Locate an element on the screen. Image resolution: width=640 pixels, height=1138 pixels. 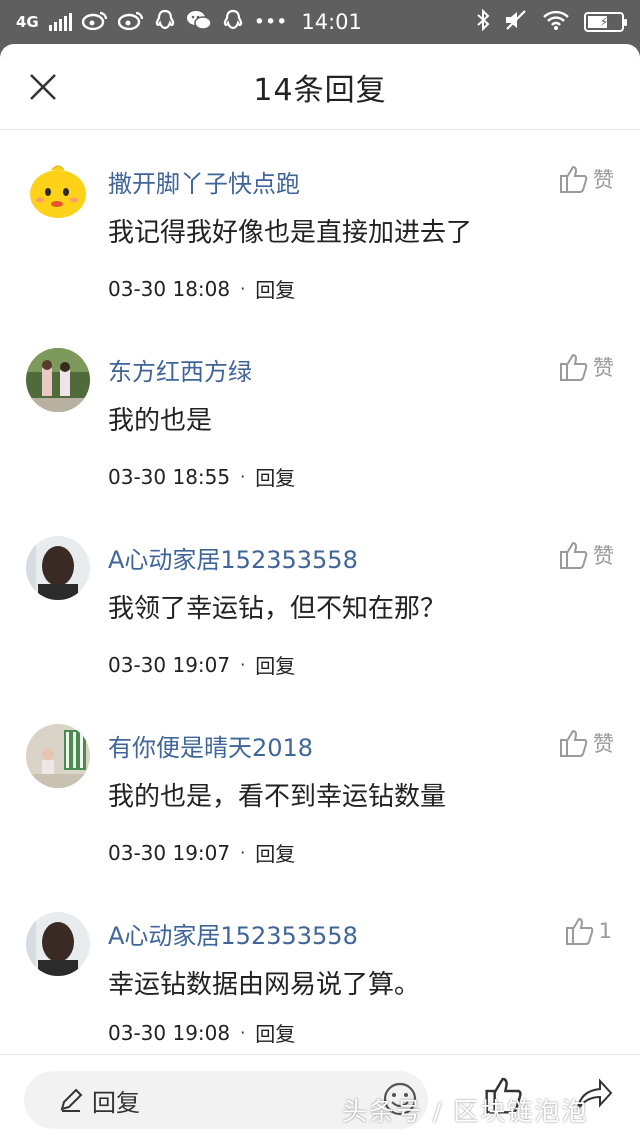
like-count: 1 is located at coordinates (605, 931).